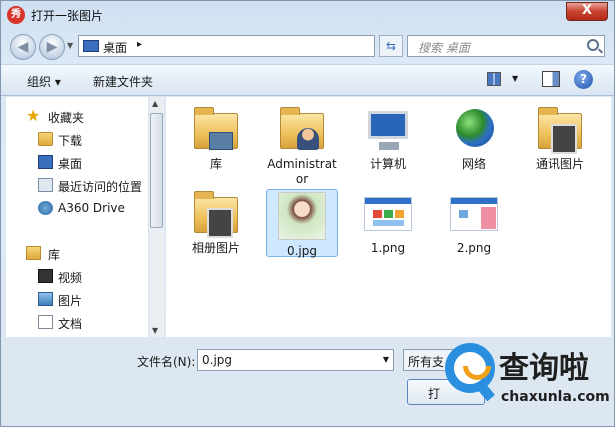 The image size is (615, 427). I want to click on file-name: 网络, so click(473, 164).